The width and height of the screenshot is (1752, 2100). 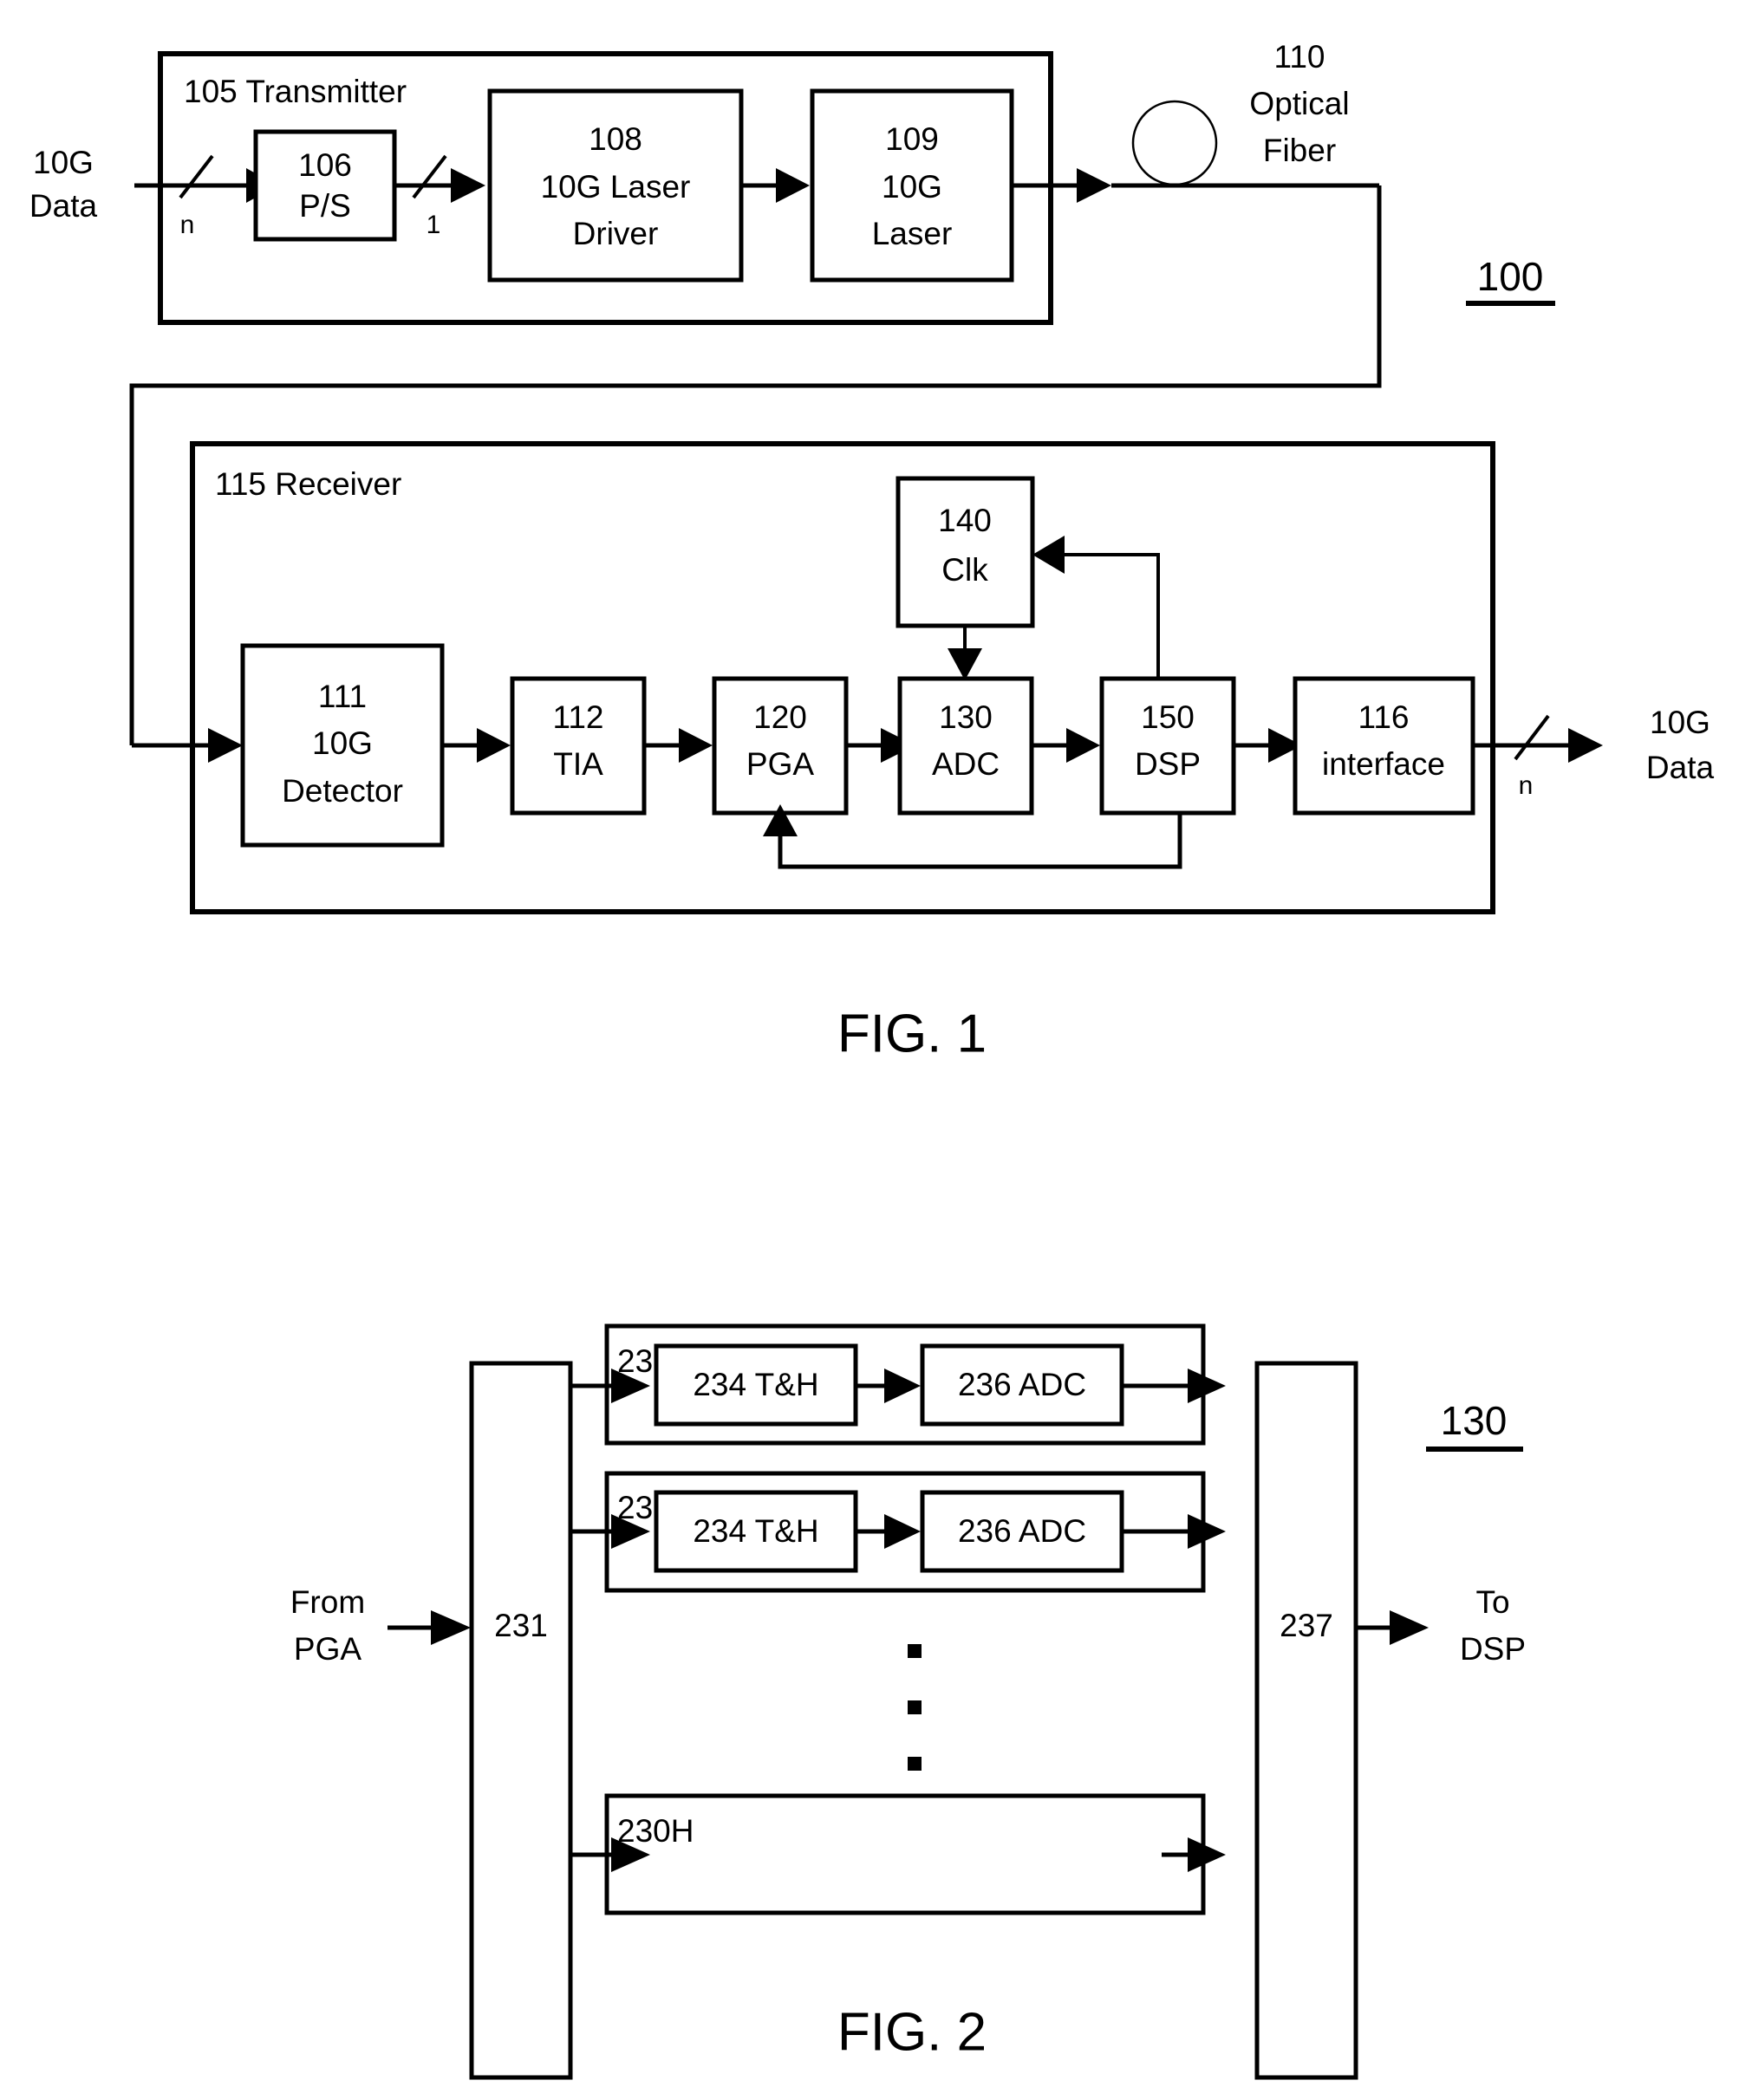 What do you see at coordinates (912, 1033) in the screenshot?
I see `figure-1-caption: FIG. 1` at bounding box center [912, 1033].